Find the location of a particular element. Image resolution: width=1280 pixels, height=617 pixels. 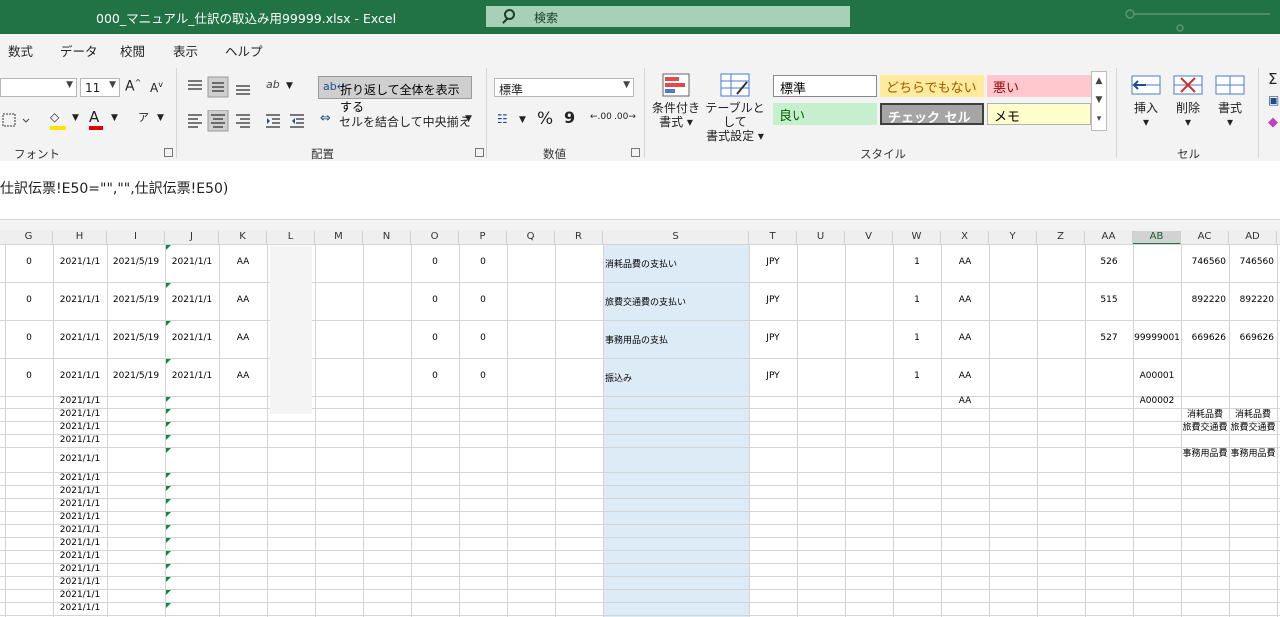

accounting-format-icon: ☷ is located at coordinates (502, 119).